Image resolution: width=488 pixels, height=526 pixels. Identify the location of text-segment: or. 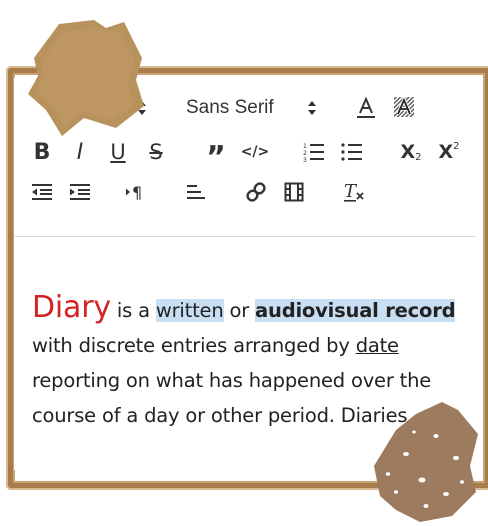
(239, 310).